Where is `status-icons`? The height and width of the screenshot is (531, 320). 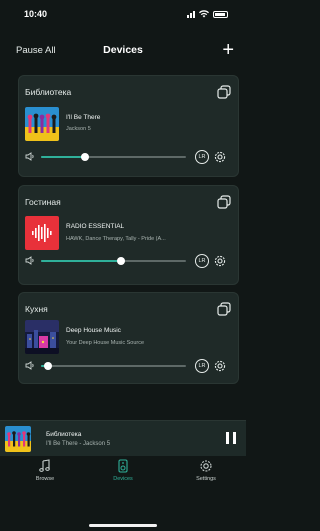
status-icons is located at coordinates (207, 14).